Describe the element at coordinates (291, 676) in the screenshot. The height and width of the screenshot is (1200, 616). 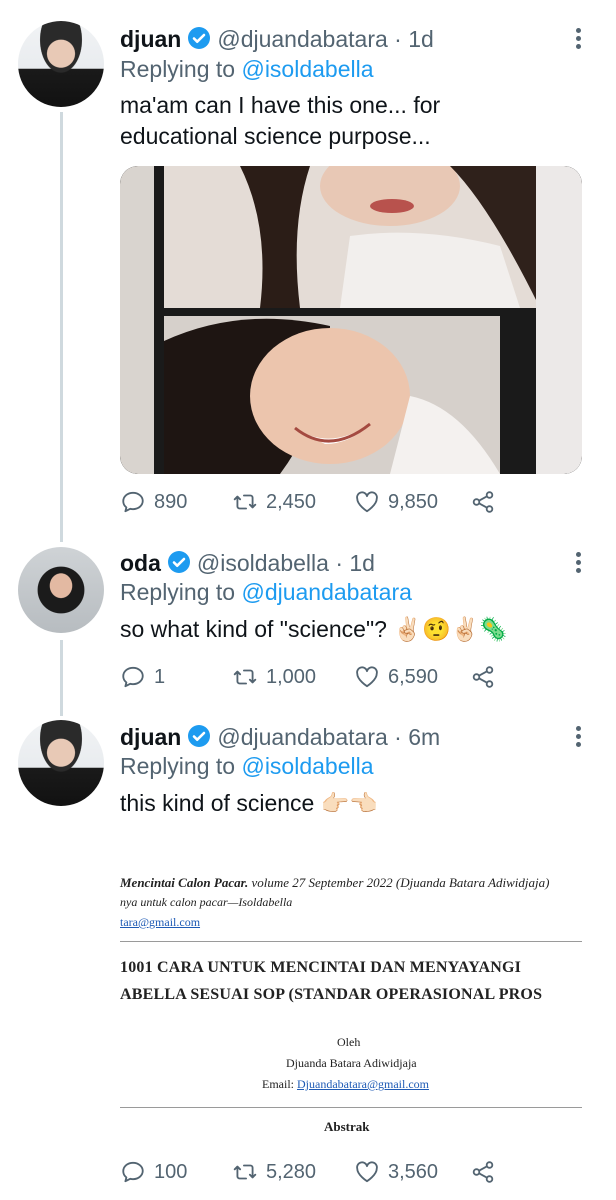
I see `retweet-count: 1,000` at that location.